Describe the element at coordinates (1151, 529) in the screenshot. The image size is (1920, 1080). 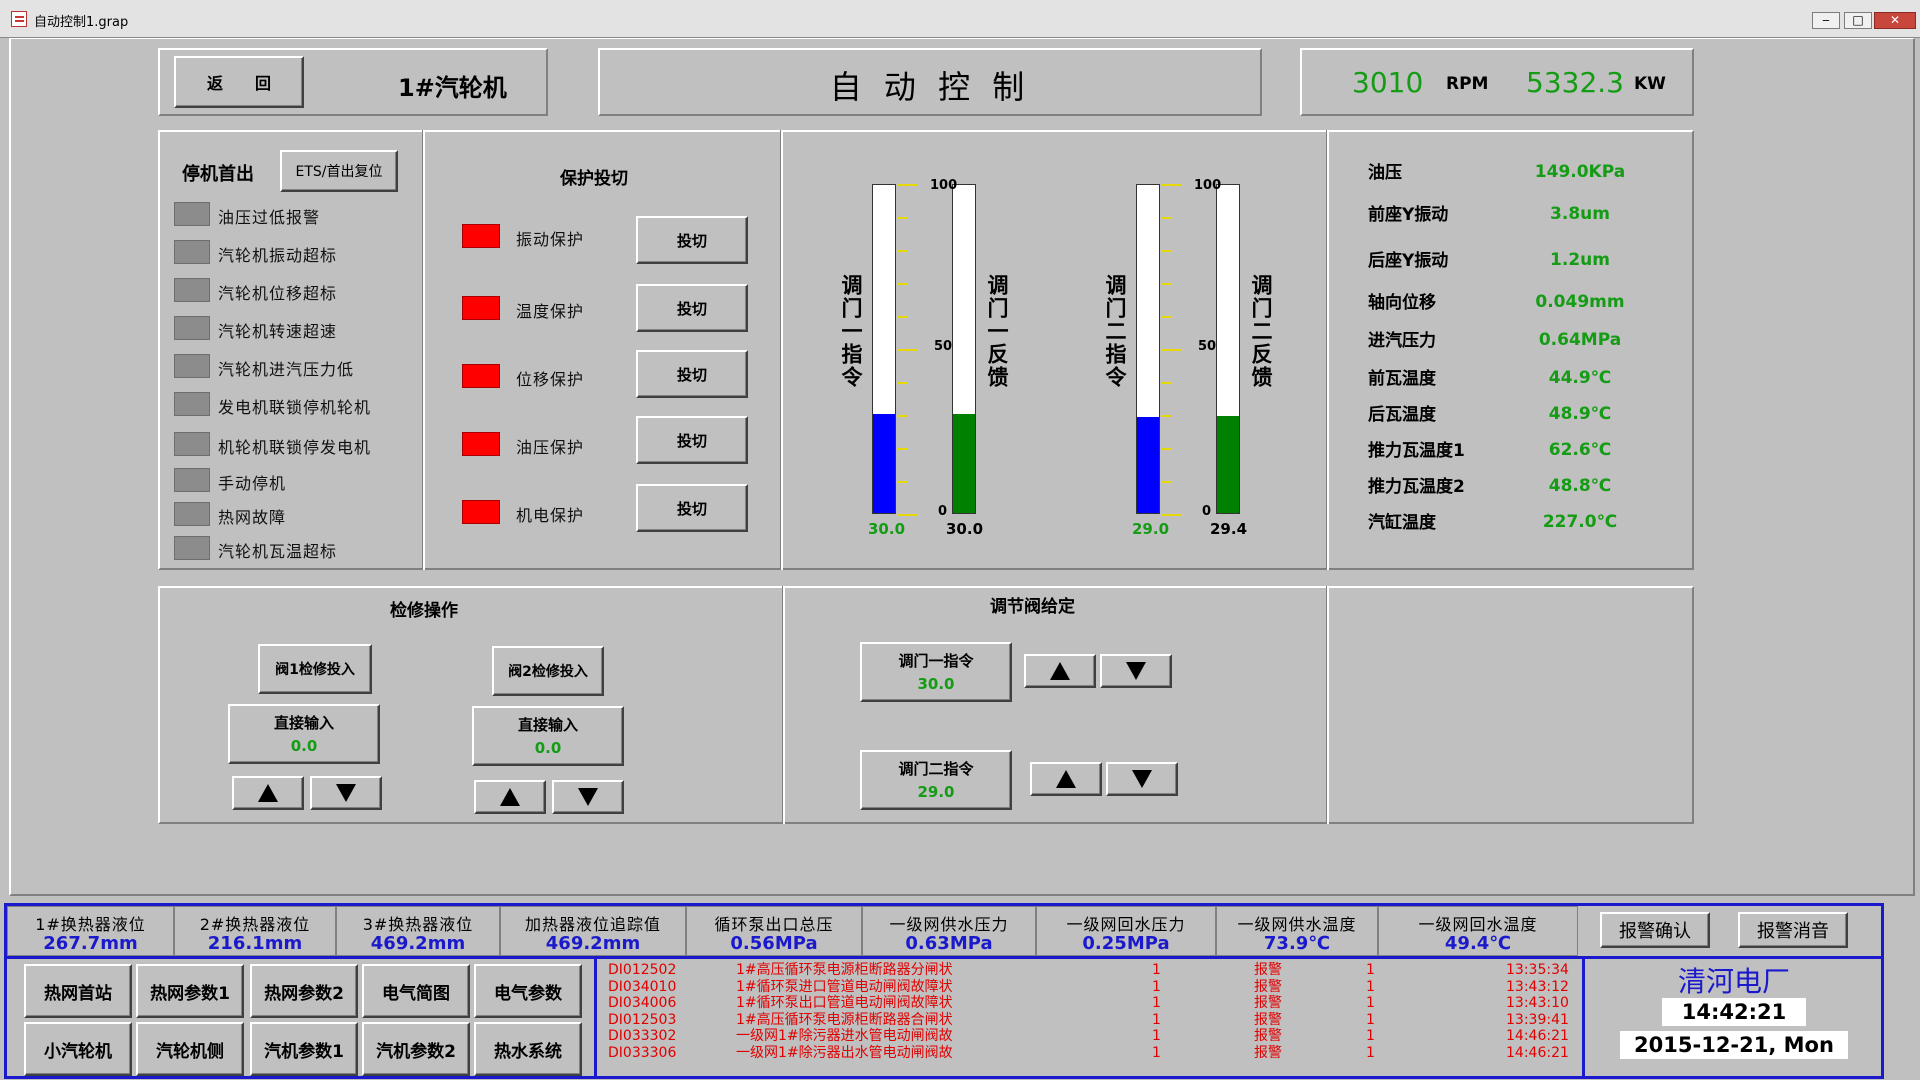
I see `valve2-command-value: 29.0` at that location.